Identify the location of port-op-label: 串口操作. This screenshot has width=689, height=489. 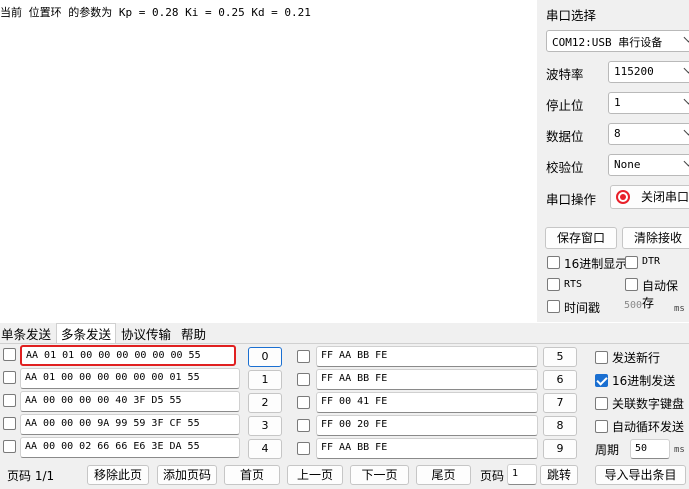
(571, 199).